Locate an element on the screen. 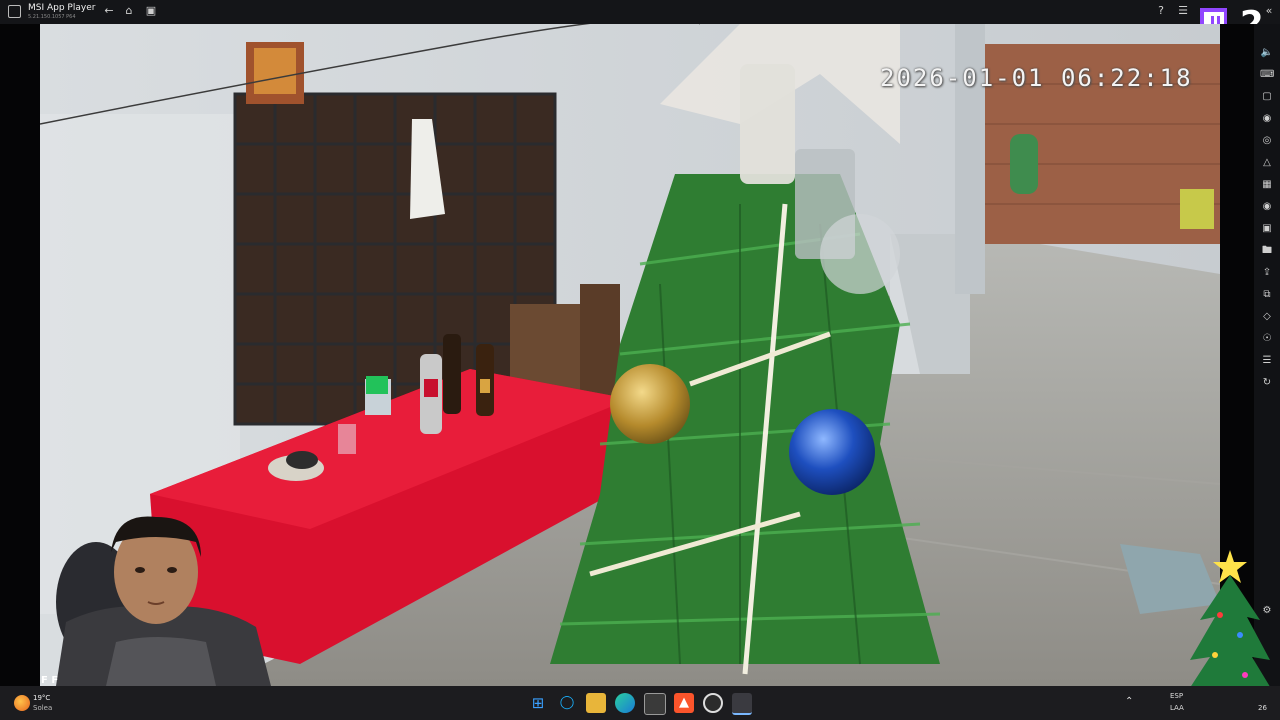 The image size is (1280, 720). tray-overflow-icon: ⌃ is located at coordinates (1129, 701).